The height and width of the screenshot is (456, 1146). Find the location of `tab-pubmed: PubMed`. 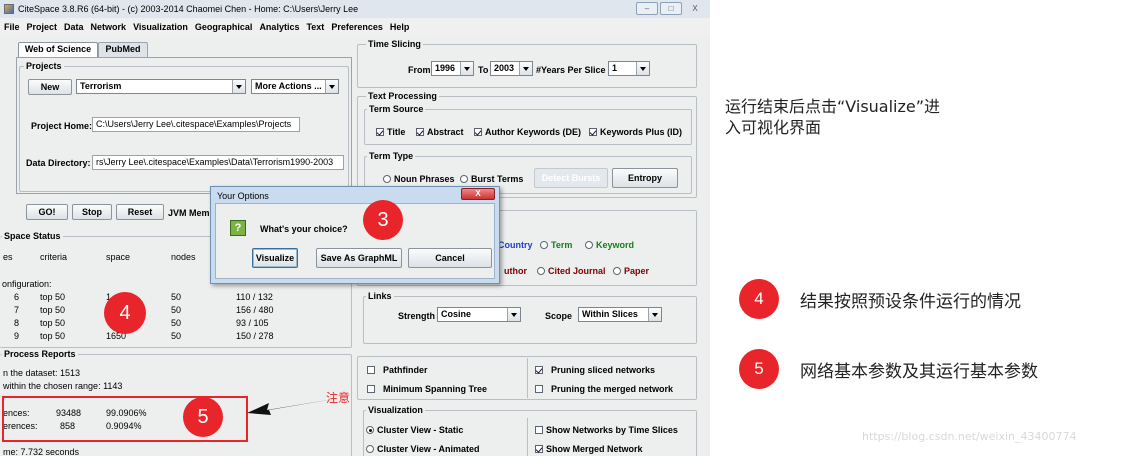

tab-pubmed: PubMed is located at coordinates (123, 49).